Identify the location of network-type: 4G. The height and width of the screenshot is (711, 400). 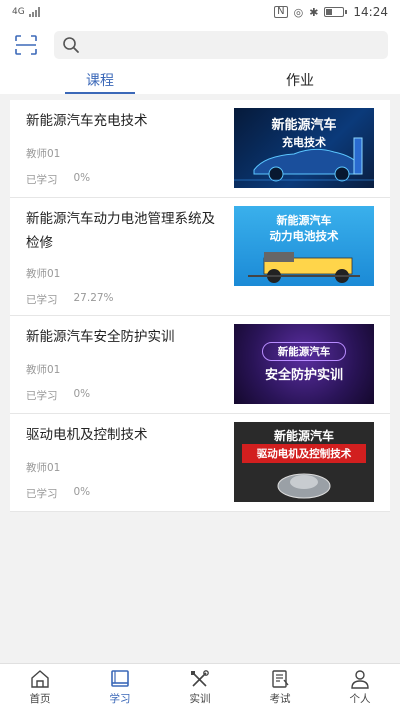
(18, 12).